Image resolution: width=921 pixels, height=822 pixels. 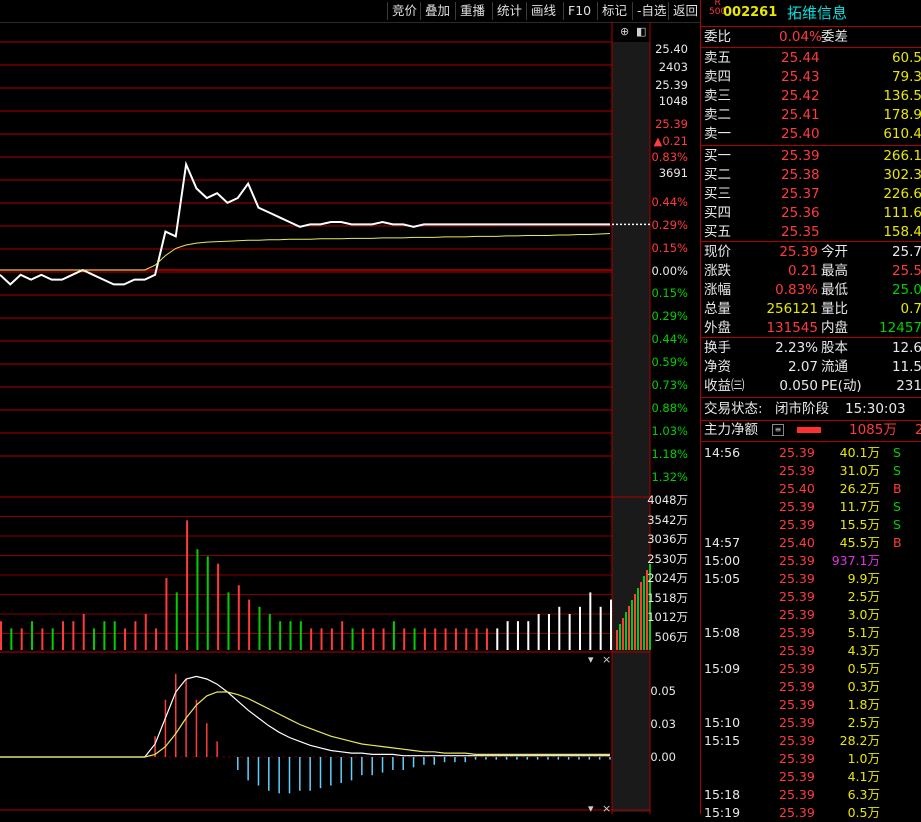 I want to click on tick-volume: 40.1万, so click(x=859, y=452).